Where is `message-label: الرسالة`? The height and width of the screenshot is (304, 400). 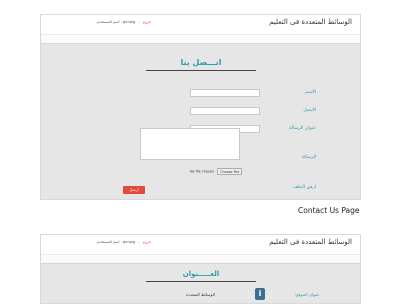
message-label: الرسالة is located at coordinates (308, 157).